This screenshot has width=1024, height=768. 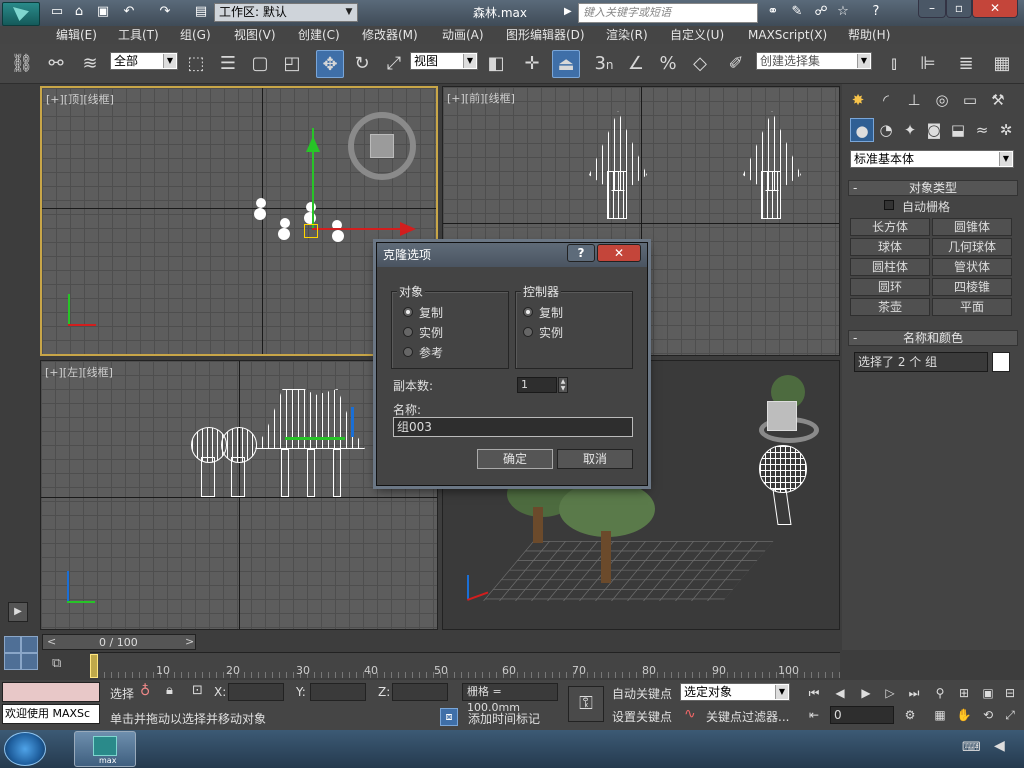 What do you see at coordinates (512, 255) in the screenshot?
I see `dialog-title-bar: 克隆选项 ? ✕` at bounding box center [512, 255].